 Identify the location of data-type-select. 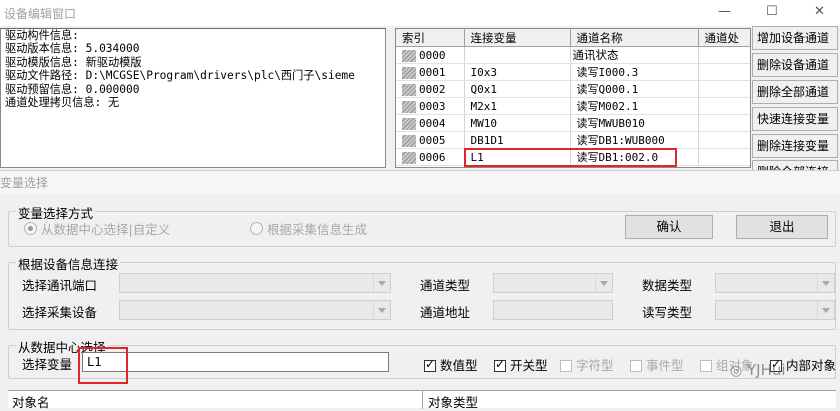
(775, 283).